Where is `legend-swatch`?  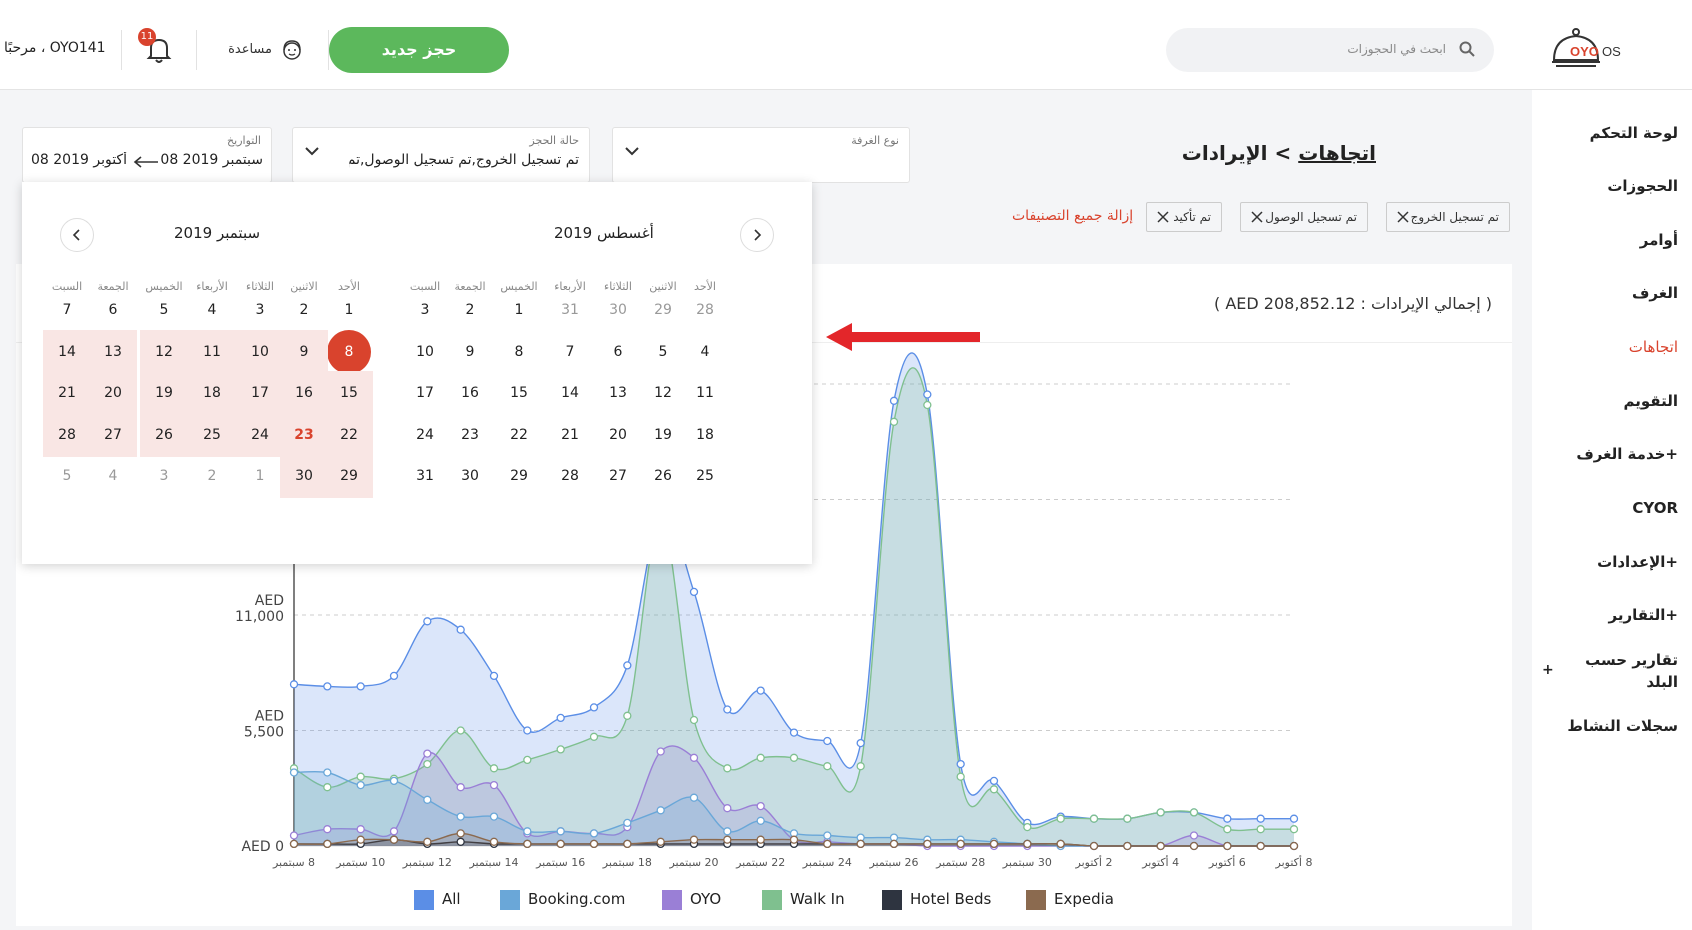
legend-swatch is located at coordinates (424, 900).